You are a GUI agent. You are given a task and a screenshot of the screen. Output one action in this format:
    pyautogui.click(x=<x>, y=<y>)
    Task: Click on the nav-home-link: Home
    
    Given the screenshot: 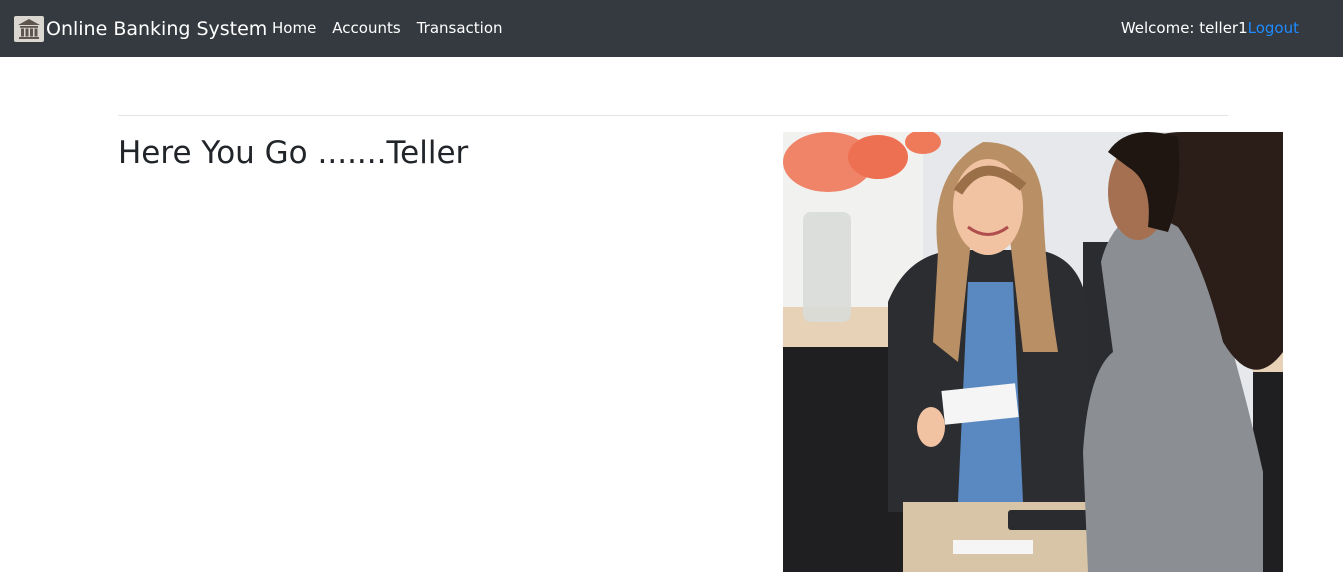 What is the action you would take?
    pyautogui.click(x=294, y=28)
    